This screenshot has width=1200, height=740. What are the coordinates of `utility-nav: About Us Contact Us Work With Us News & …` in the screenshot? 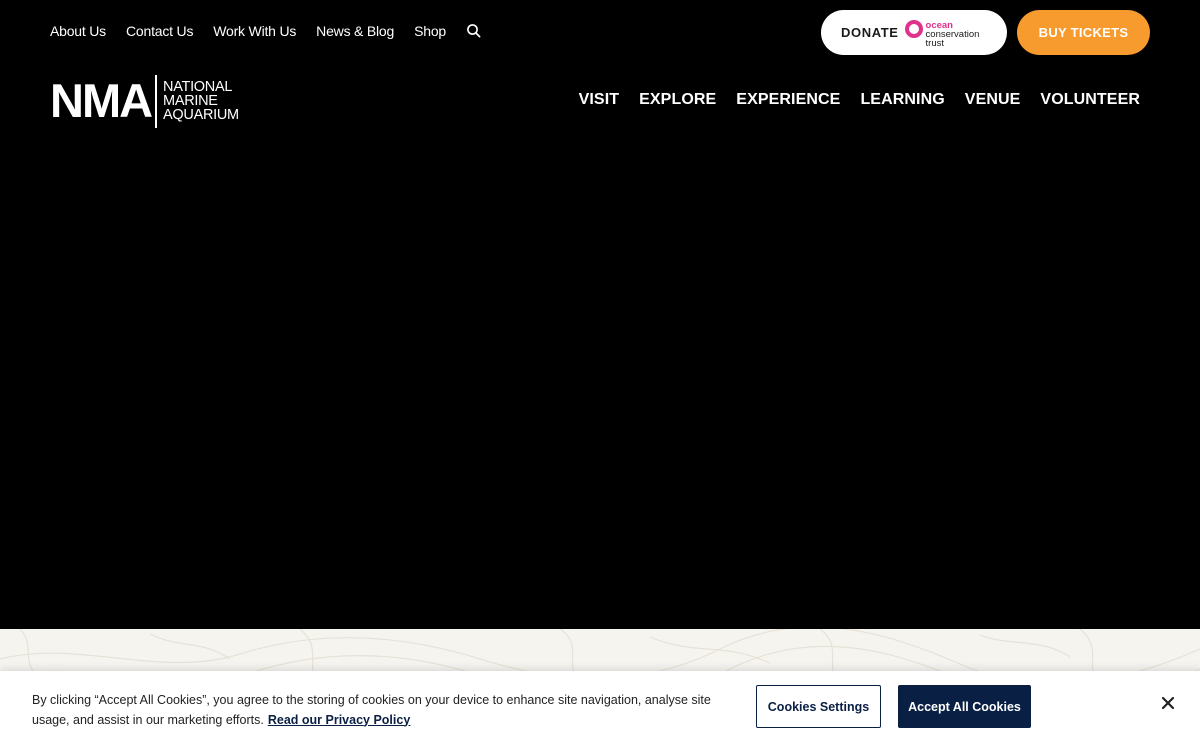 It's located at (266, 31).